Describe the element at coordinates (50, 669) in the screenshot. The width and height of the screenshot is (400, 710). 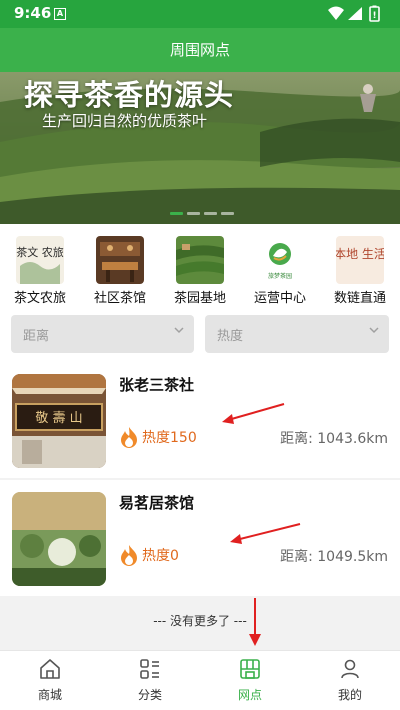
I see `home-icon` at that location.